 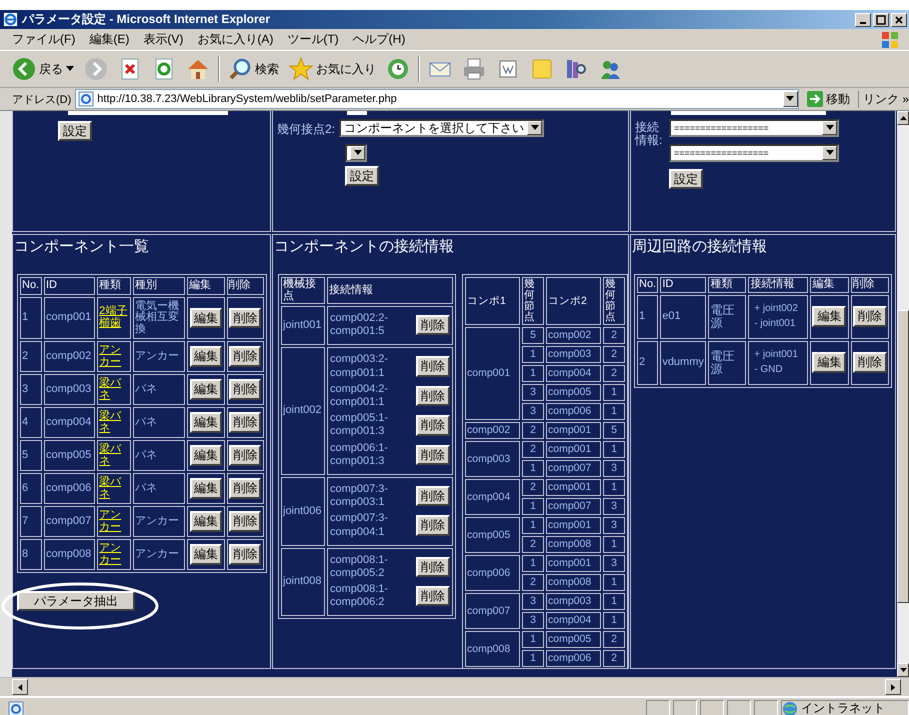 I want to click on home-icon, so click(x=198, y=69).